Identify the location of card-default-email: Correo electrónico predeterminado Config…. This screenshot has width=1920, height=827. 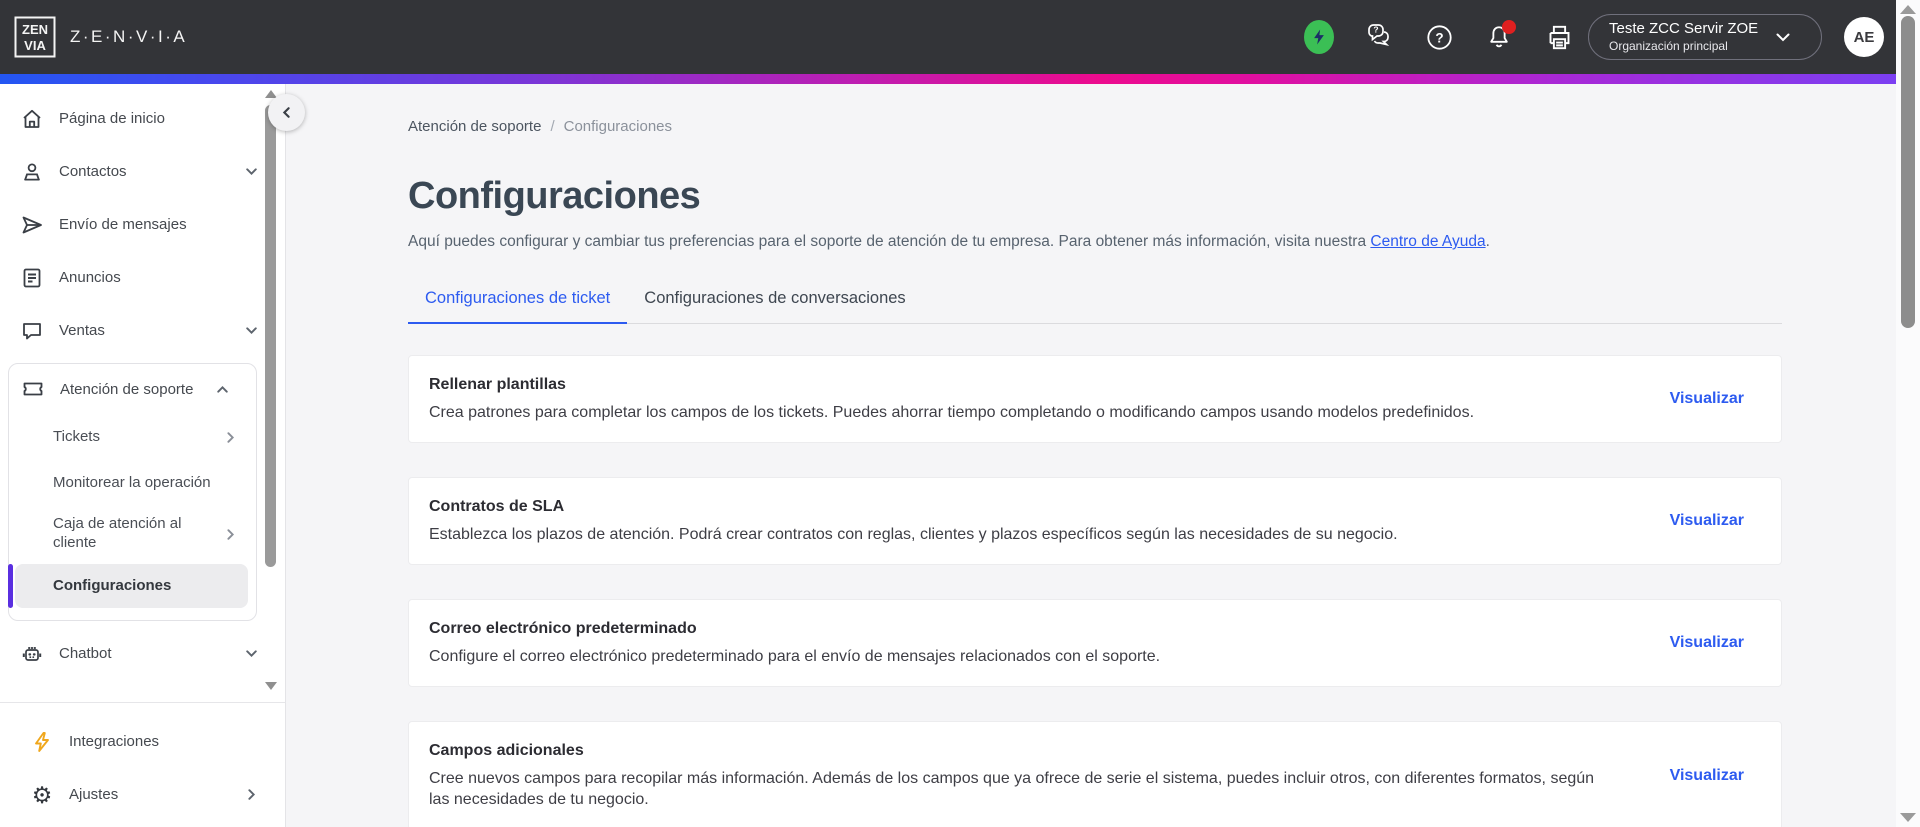
(1095, 643).